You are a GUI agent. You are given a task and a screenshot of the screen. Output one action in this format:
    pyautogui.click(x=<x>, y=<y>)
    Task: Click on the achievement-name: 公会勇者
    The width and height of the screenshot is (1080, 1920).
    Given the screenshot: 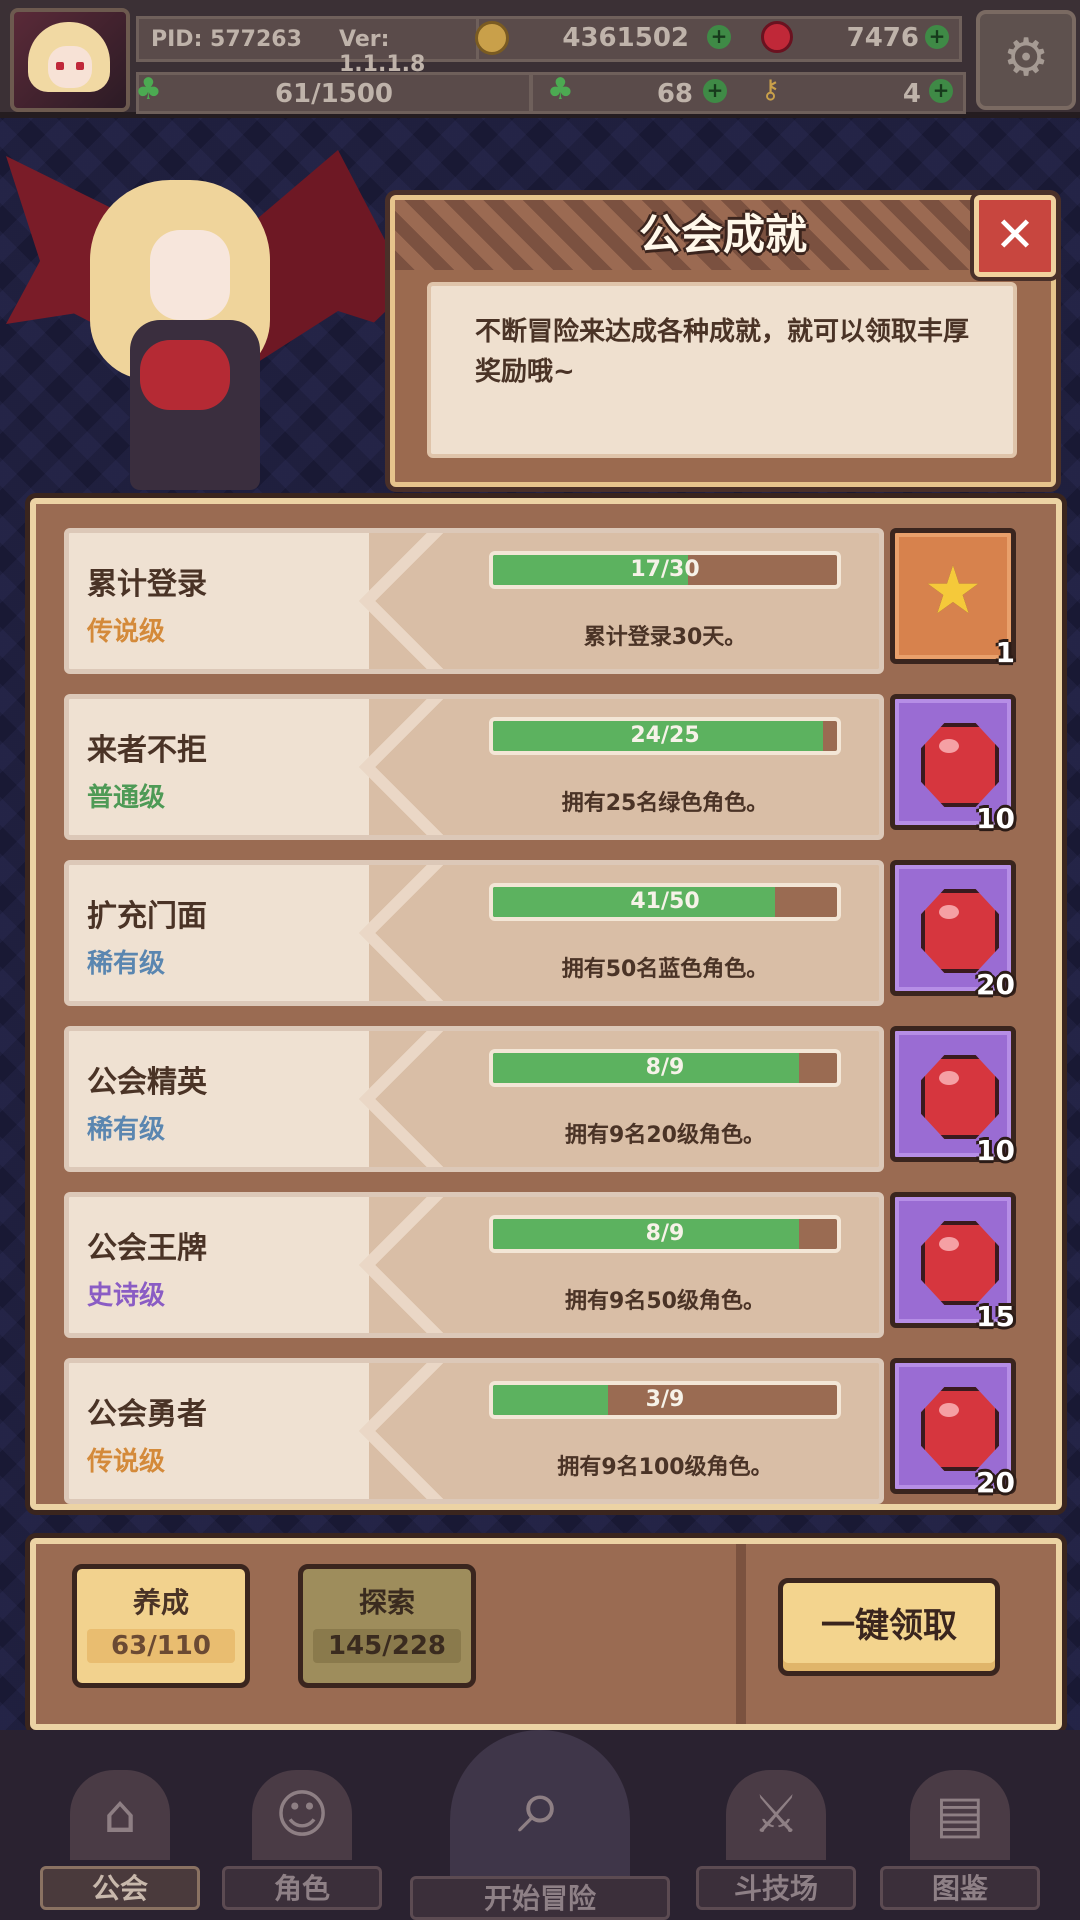 What is the action you would take?
    pyautogui.click(x=147, y=1414)
    